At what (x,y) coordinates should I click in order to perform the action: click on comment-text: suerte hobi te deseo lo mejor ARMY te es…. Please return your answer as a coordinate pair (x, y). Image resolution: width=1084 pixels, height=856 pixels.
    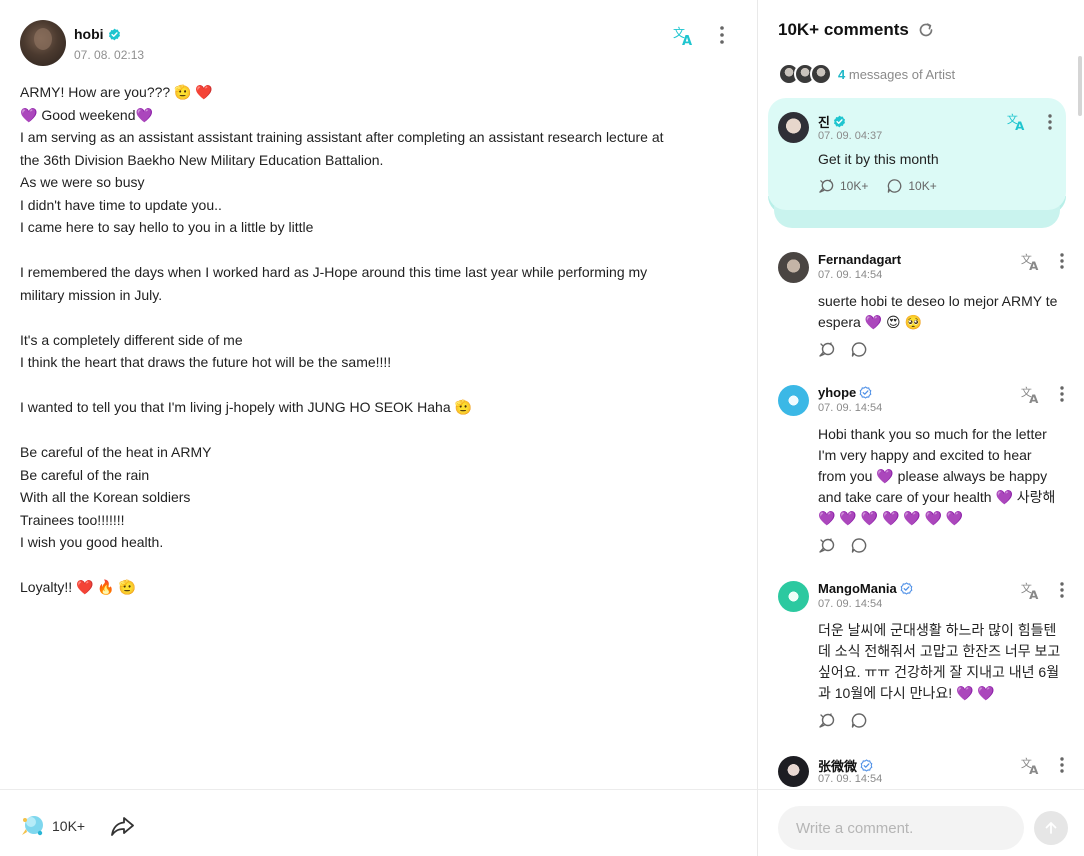
    Looking at the image, I should click on (938, 311).